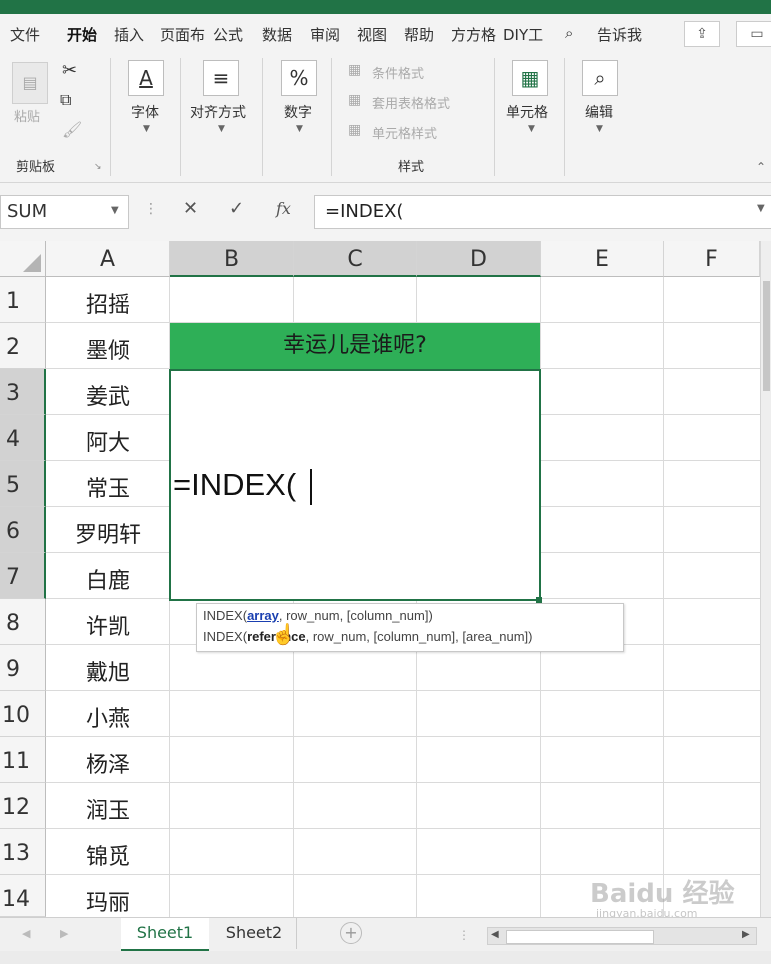 The height and width of the screenshot is (964, 771). Describe the element at coordinates (25, 34) in the screenshot. I see `tab-file: 文件` at that location.